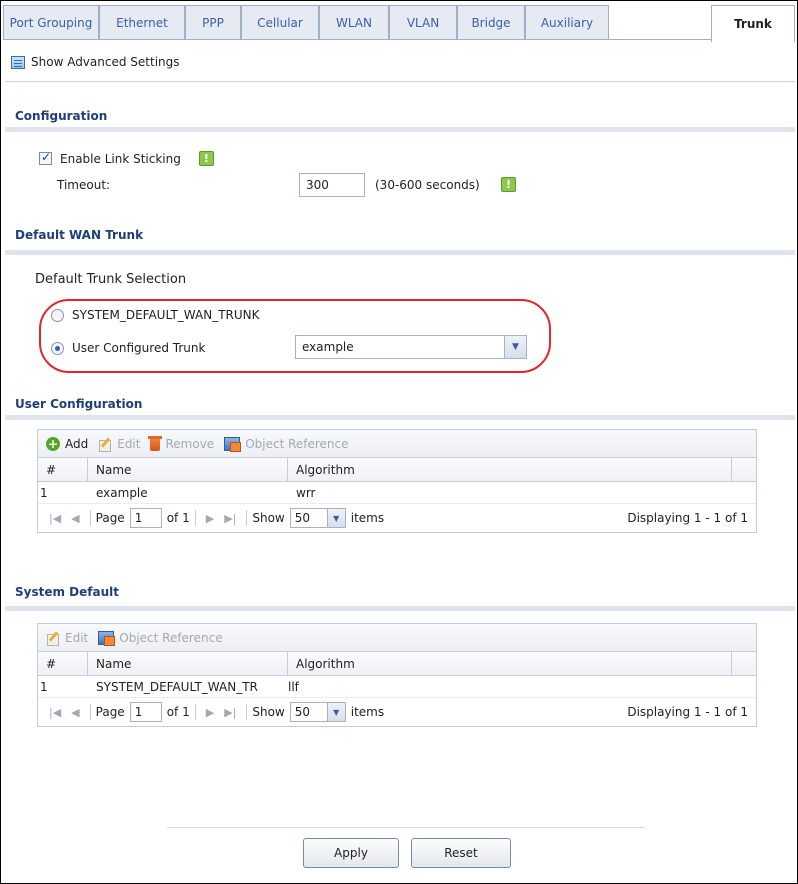 The image size is (798, 884). Describe the element at coordinates (397, 687) in the screenshot. I see `table-row: 1 SYSTEM_DEFAULT_WAN_TR llf` at that location.